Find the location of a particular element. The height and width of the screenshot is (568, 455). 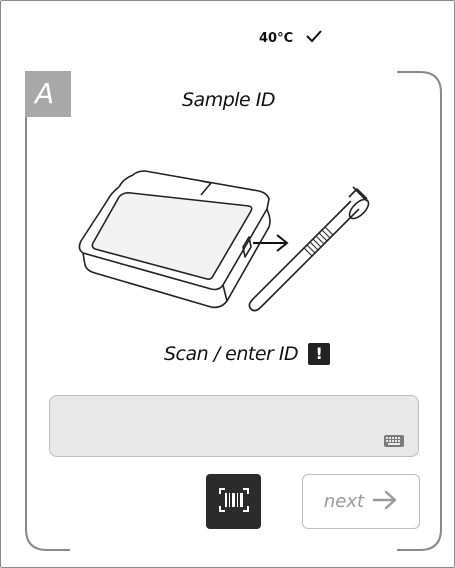

next-button: next is located at coordinates (361, 501).